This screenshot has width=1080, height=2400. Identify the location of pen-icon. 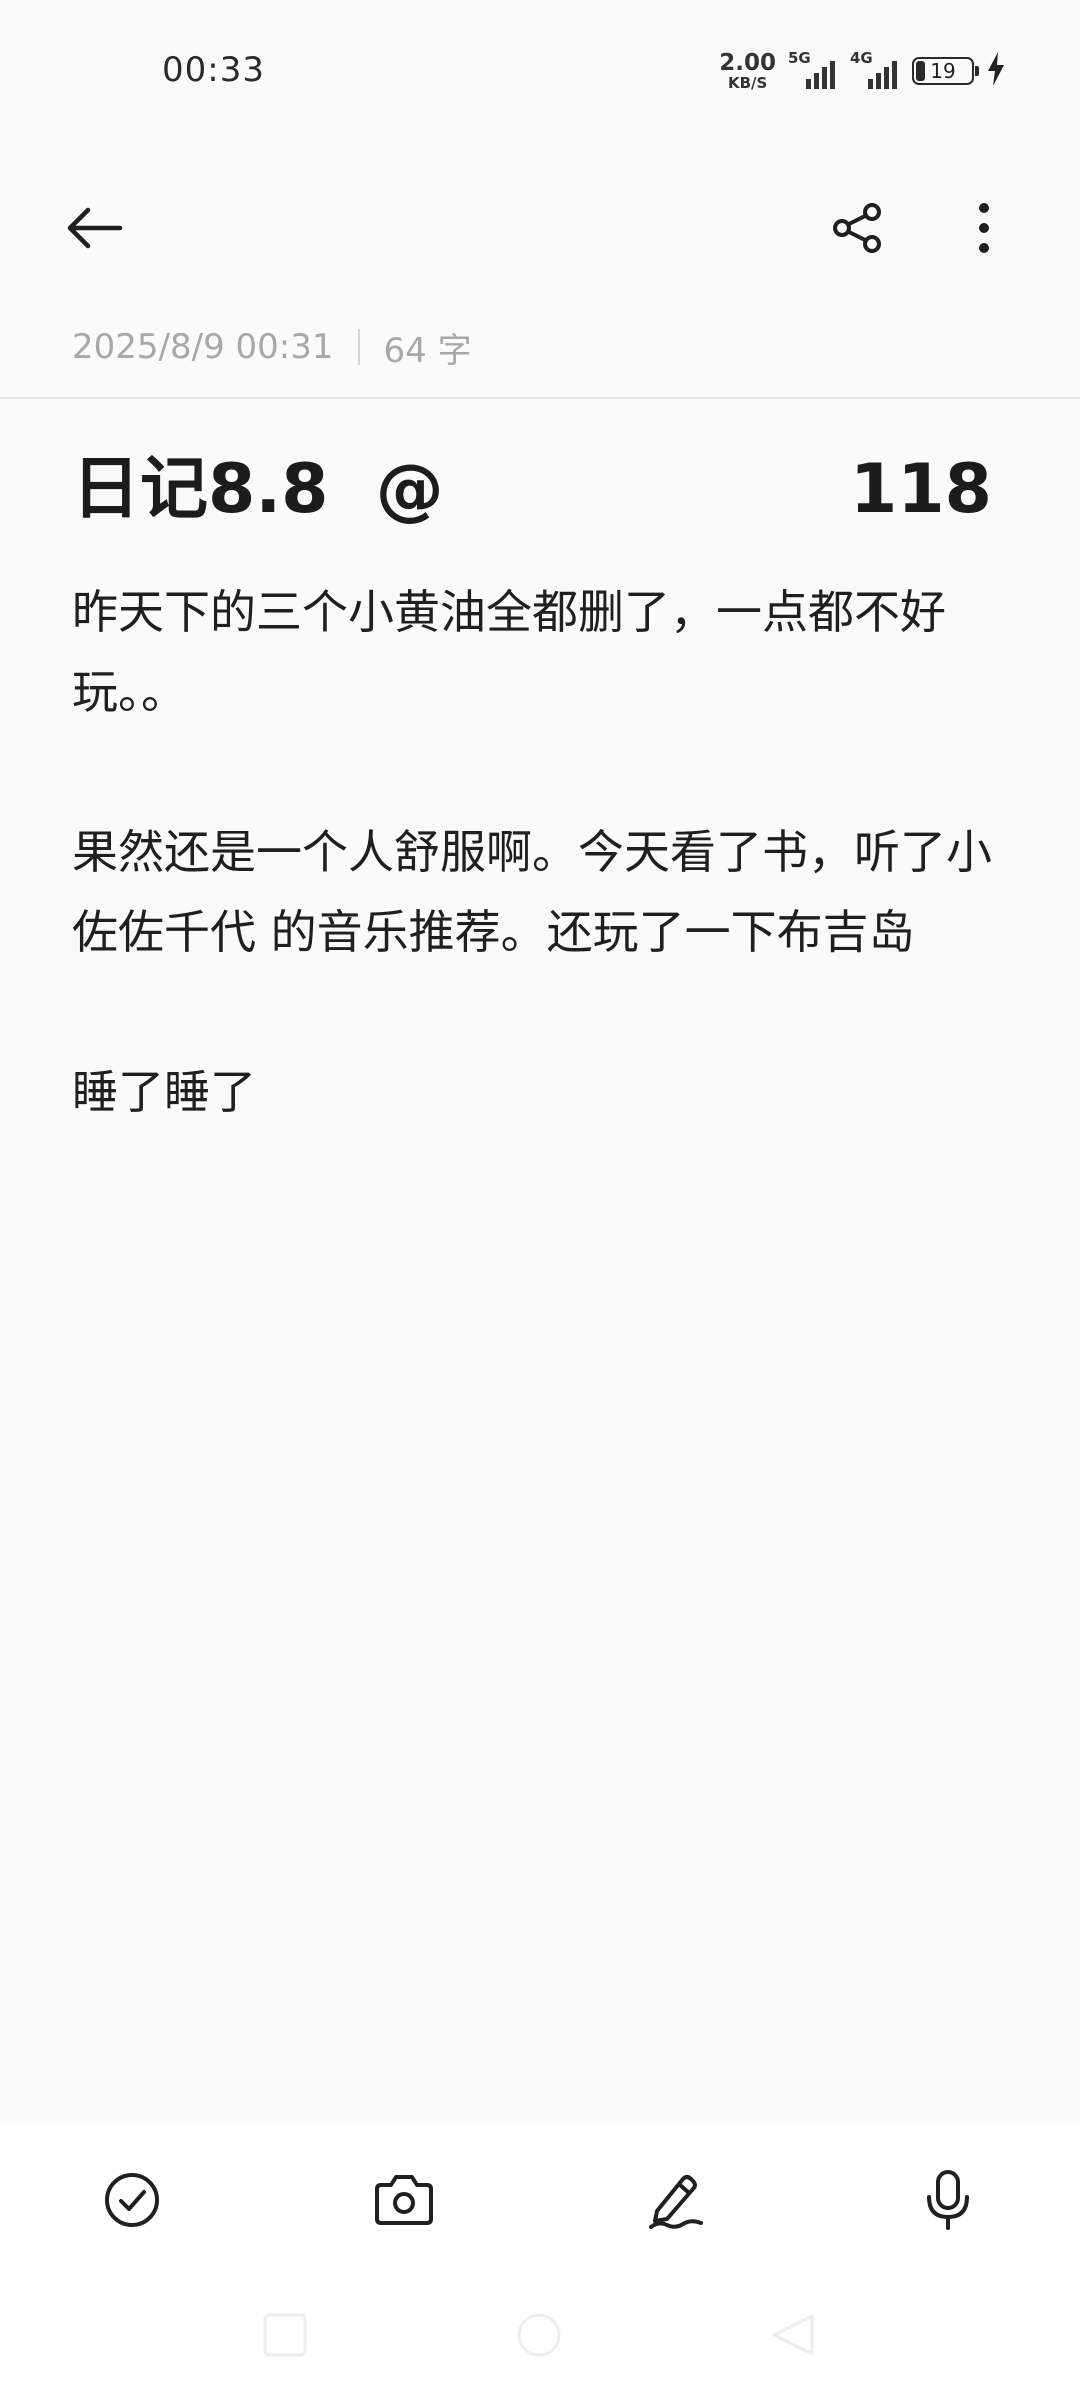
(676, 2202).